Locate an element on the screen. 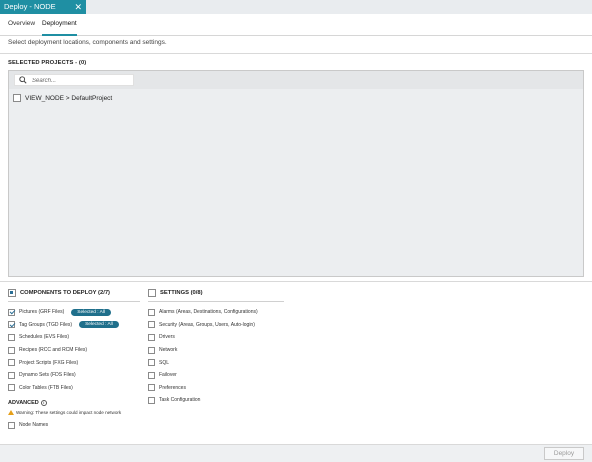 Image resolution: width=592 pixels, height=462 pixels. component-item-project-scripts: Project Scripts (FXG Files) is located at coordinates (74, 362).